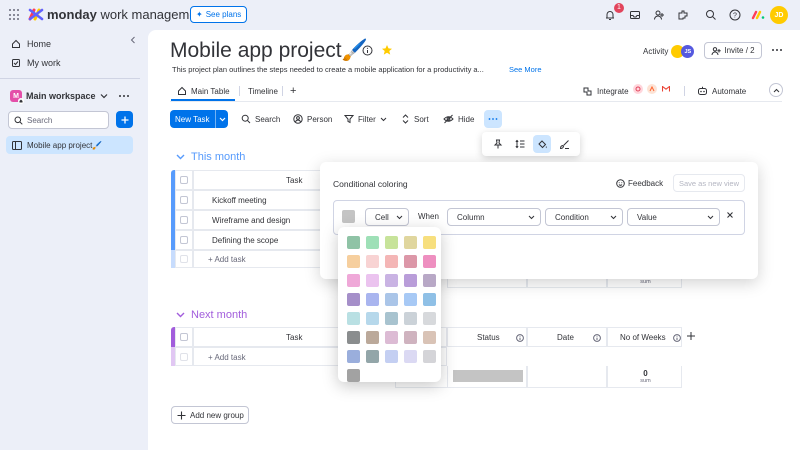 The width and height of the screenshot is (800, 450). What do you see at coordinates (669, 51) in the screenshot?
I see `activity-button: Activity JS` at bounding box center [669, 51].